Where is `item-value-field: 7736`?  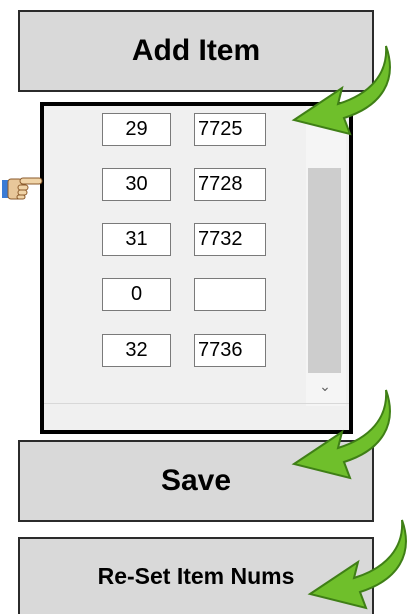 item-value-field: 7736 is located at coordinates (230, 350).